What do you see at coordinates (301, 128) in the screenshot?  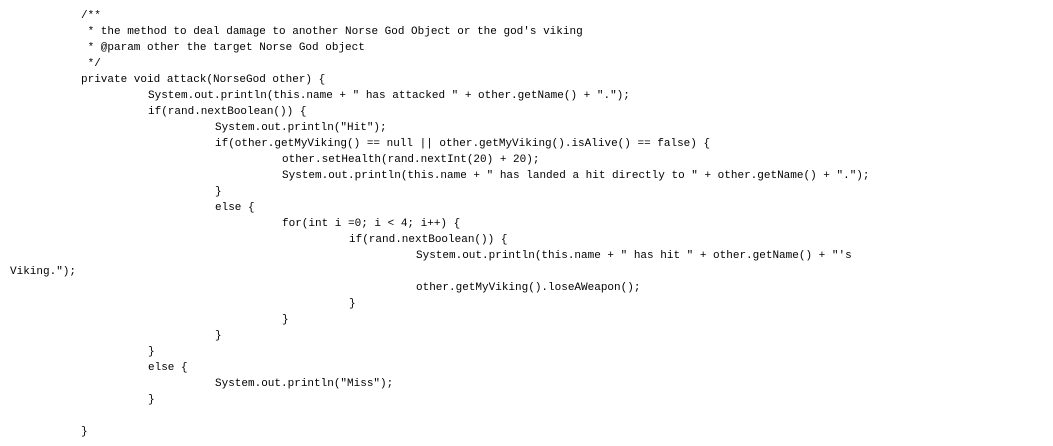 I see `code-line: System.out.println("Hit");` at bounding box center [301, 128].